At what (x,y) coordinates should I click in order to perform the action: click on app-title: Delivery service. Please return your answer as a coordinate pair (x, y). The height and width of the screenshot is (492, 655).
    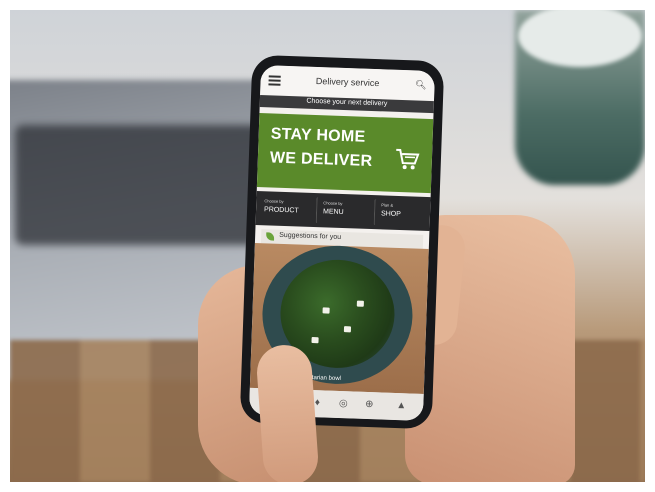
    Looking at the image, I should click on (347, 82).